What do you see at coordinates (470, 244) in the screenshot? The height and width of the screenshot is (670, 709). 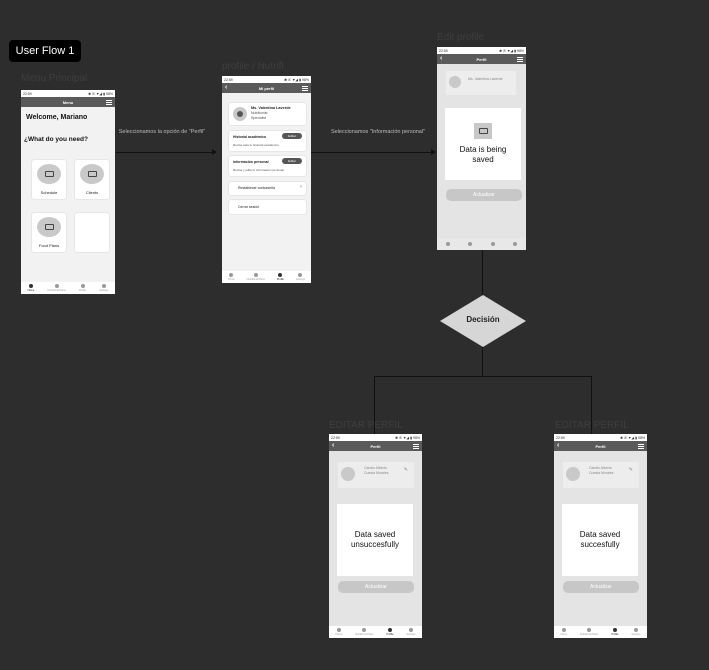 I see `tab-plans` at bounding box center [470, 244].